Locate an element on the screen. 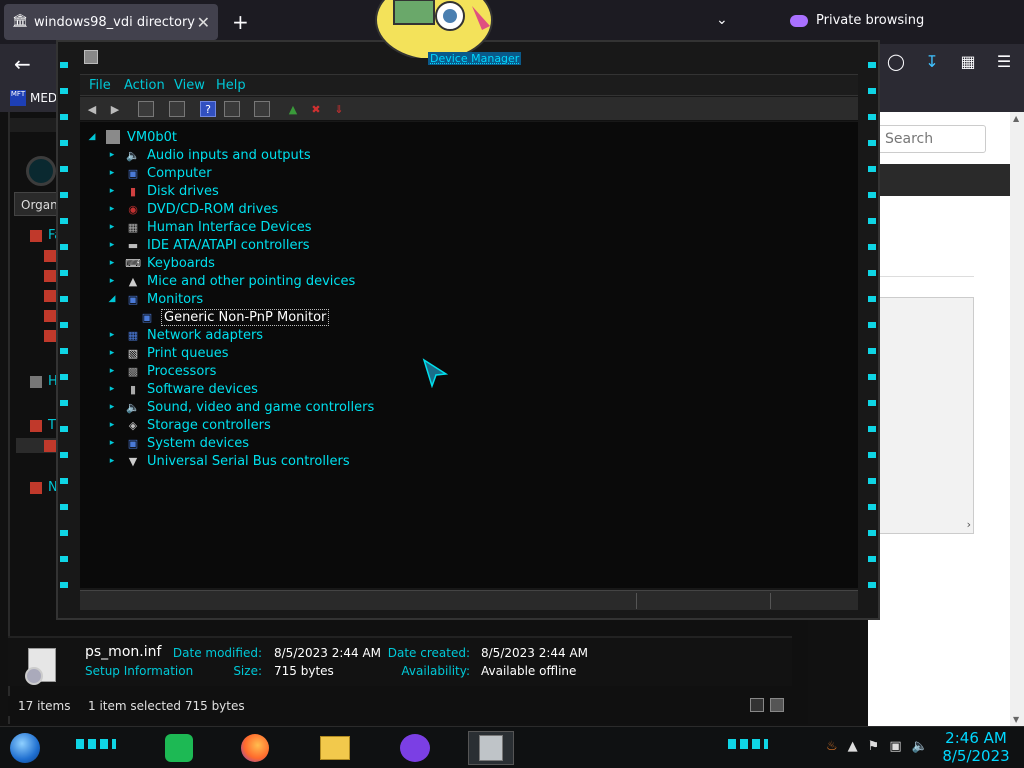 This screenshot has width=1024, height=768. device-category-label: Sound, video and game controllers is located at coordinates (261, 407).